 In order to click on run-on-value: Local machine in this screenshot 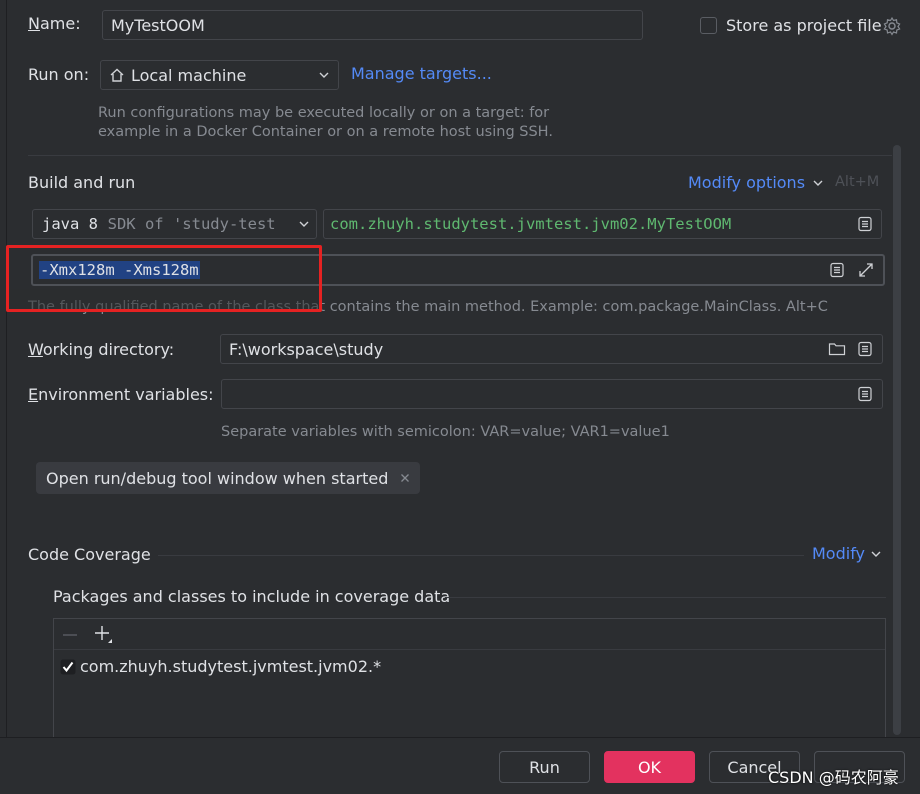, I will do `click(189, 75)`.